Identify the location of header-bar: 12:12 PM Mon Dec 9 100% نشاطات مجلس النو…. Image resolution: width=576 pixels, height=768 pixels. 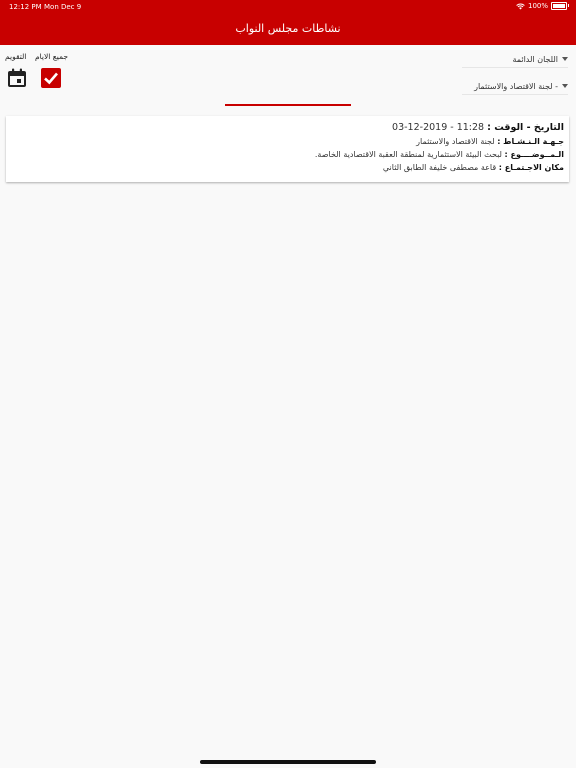
(288, 22).